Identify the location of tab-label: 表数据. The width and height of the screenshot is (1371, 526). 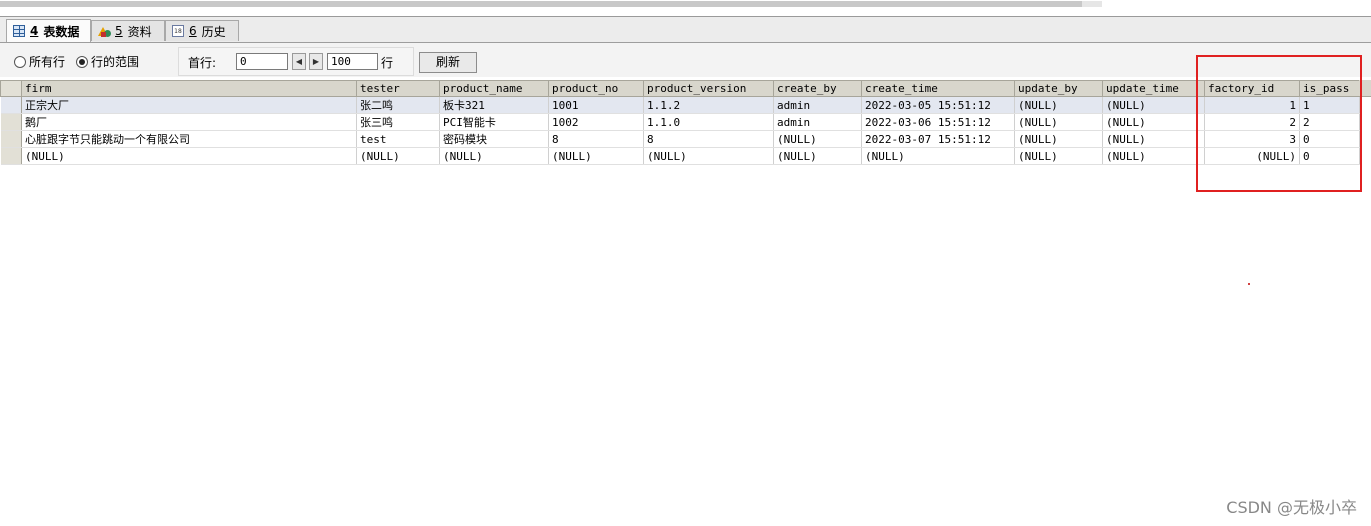
(61, 31).